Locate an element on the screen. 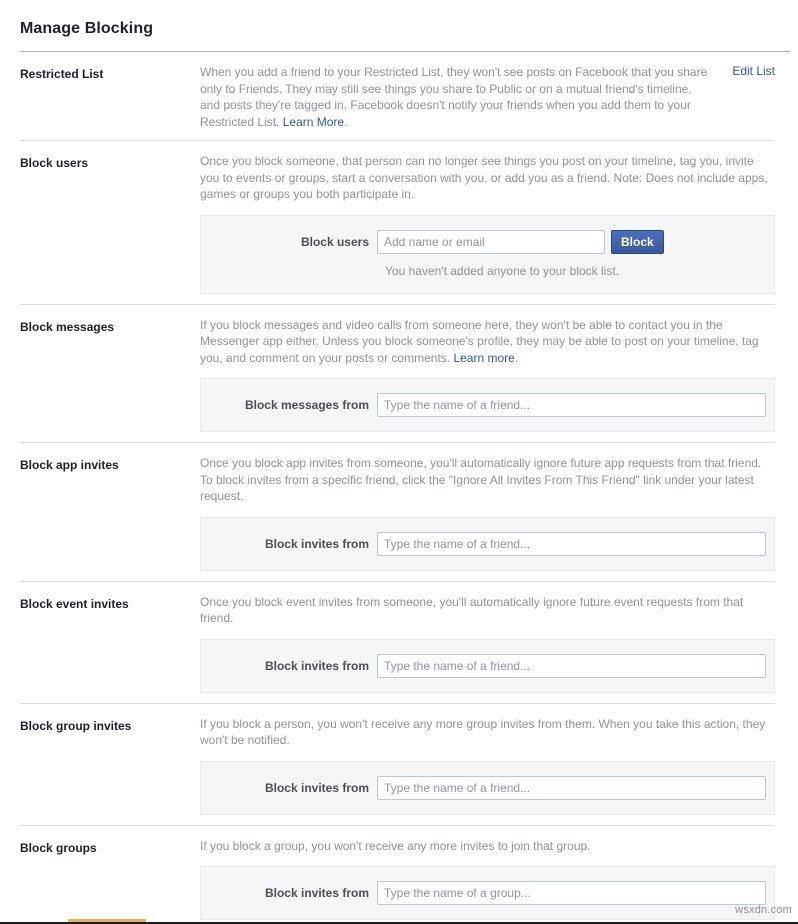 This screenshot has height=924, width=798. block-button: Block is located at coordinates (637, 241).